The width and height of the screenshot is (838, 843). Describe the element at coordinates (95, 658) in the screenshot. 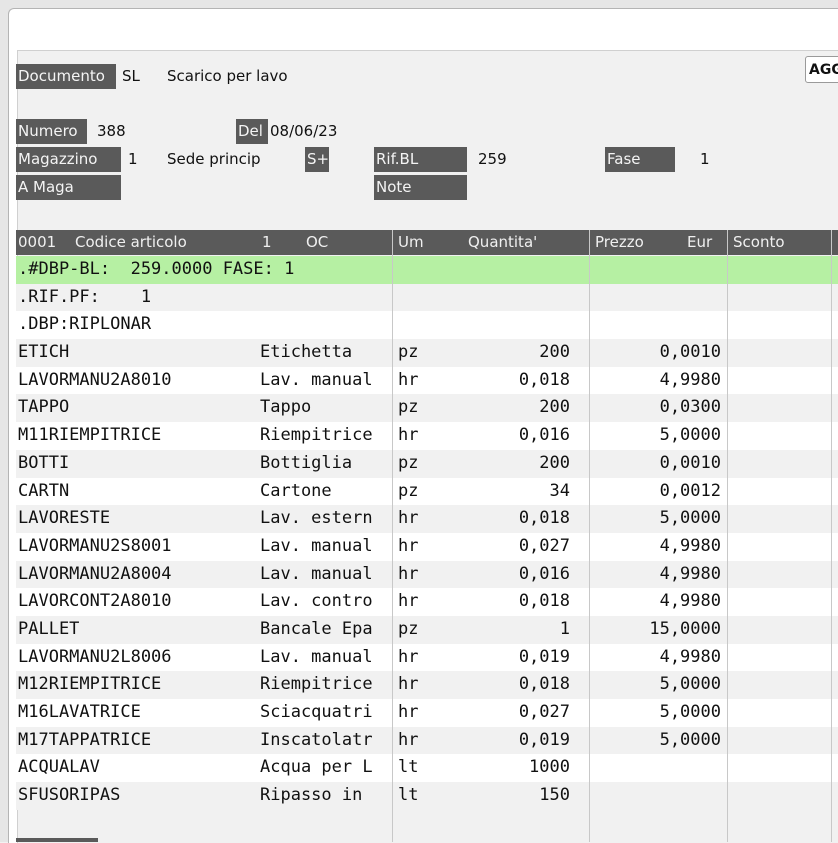

I see `item-code-cell: LAVORMANU2L8006` at that location.